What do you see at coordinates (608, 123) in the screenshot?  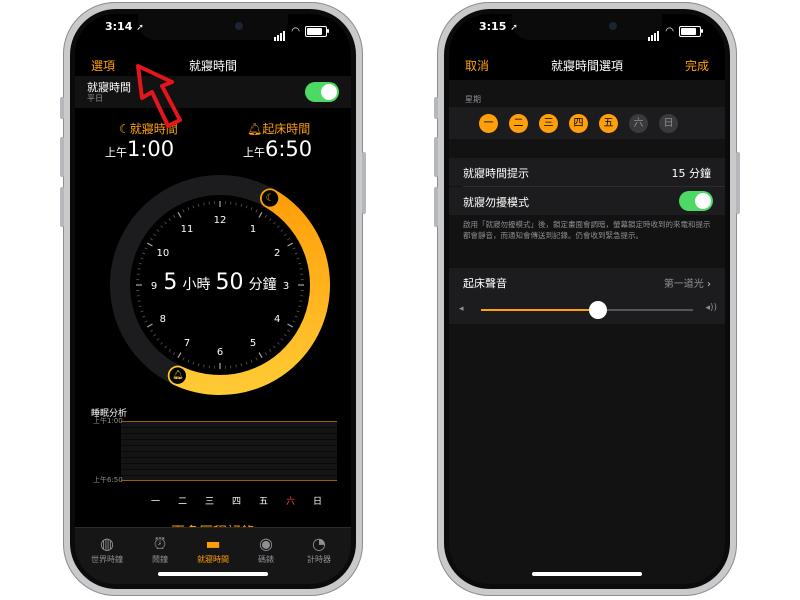 I see `weekday-toggle: 五` at bounding box center [608, 123].